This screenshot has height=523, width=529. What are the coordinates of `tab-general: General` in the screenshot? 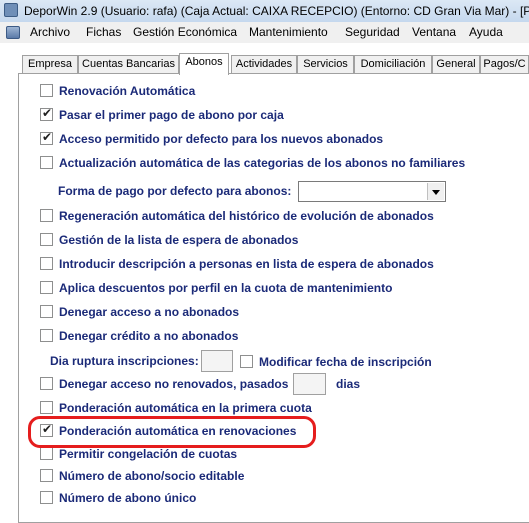 It's located at (456, 64).